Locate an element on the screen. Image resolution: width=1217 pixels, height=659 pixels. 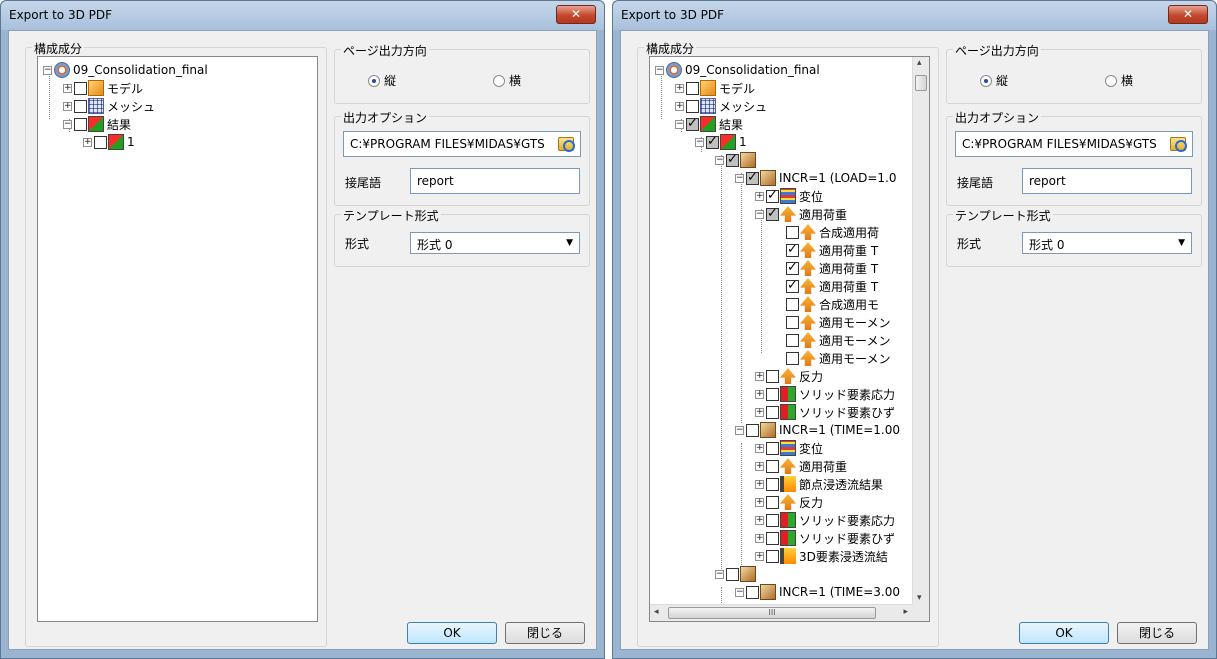
radio-selected-icon is located at coordinates (374, 80).